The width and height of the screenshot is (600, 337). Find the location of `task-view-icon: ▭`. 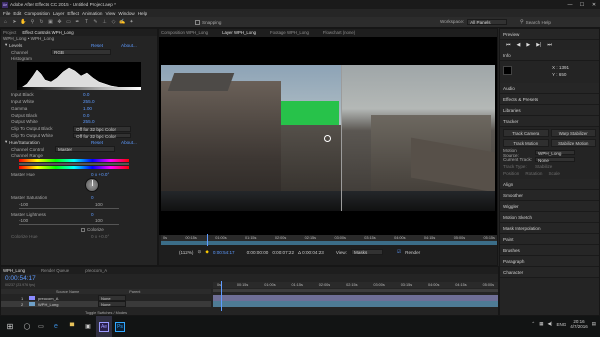

task-view-icon: ▭ is located at coordinates (41, 326).